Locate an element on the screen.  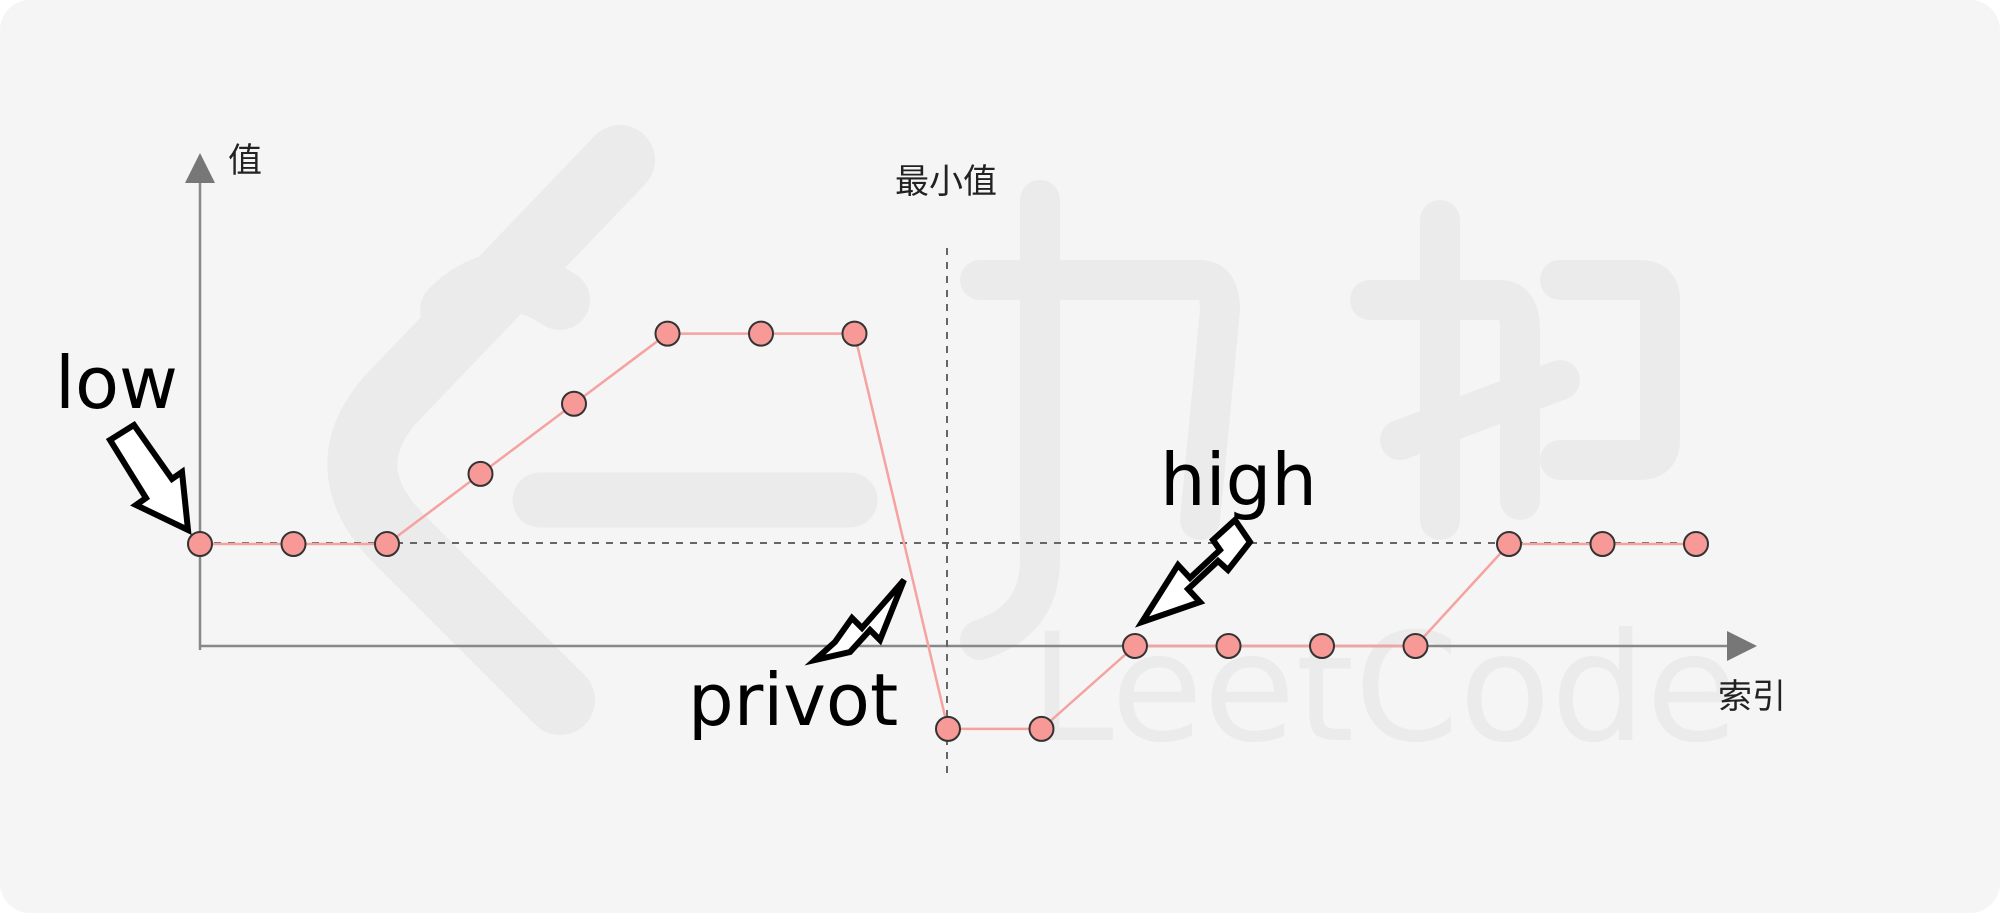
low-label: low is located at coordinates (116, 383).